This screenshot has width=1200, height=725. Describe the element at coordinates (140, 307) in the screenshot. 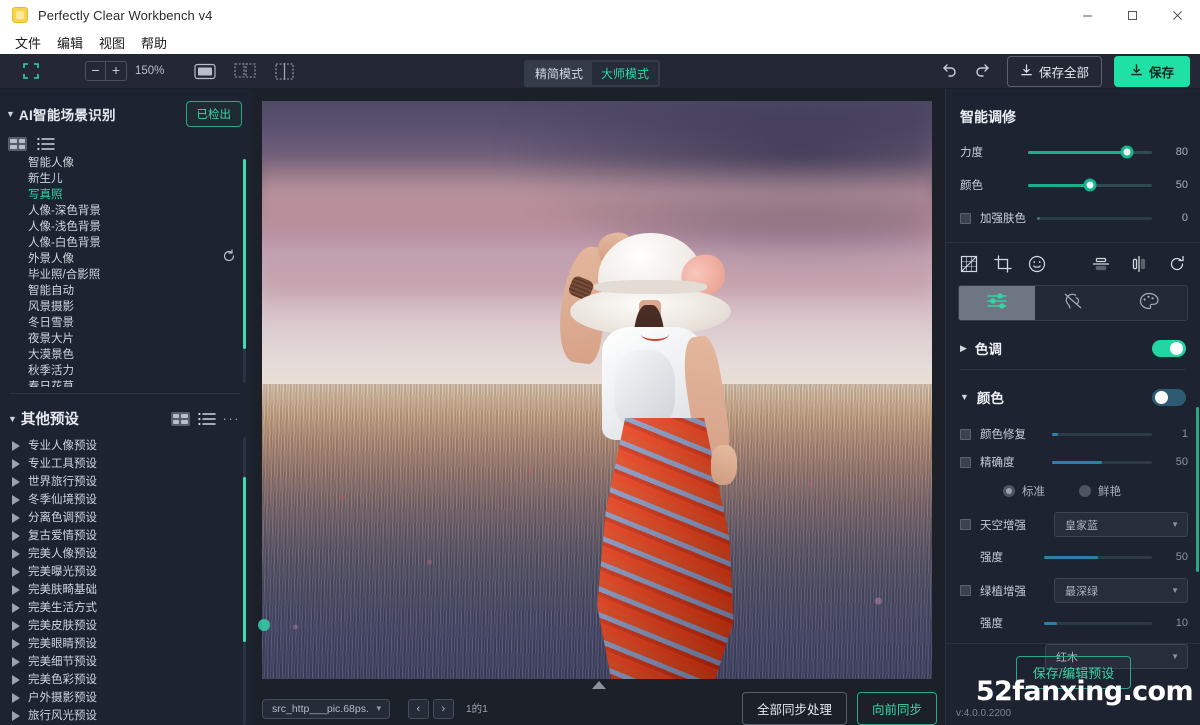

I see `scene-list-item: 风景摄影` at that location.